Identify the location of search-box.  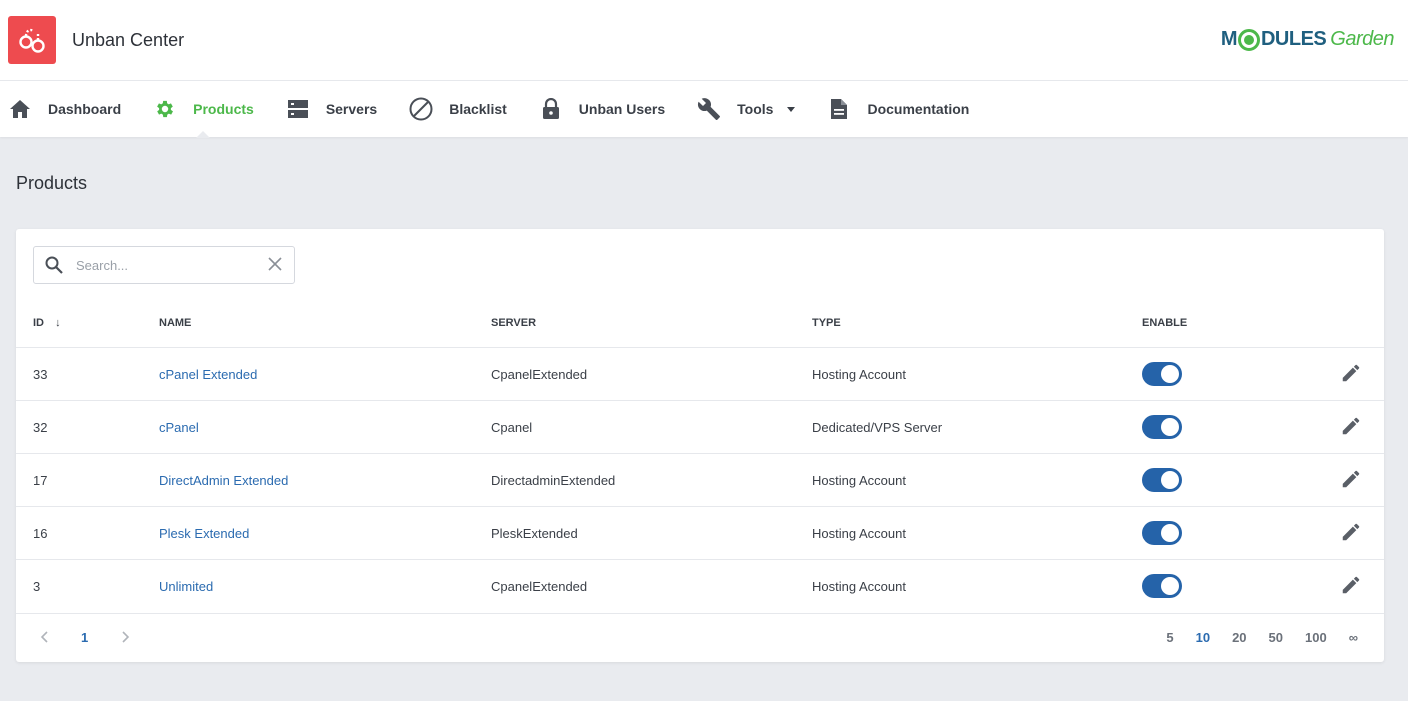
(164, 265).